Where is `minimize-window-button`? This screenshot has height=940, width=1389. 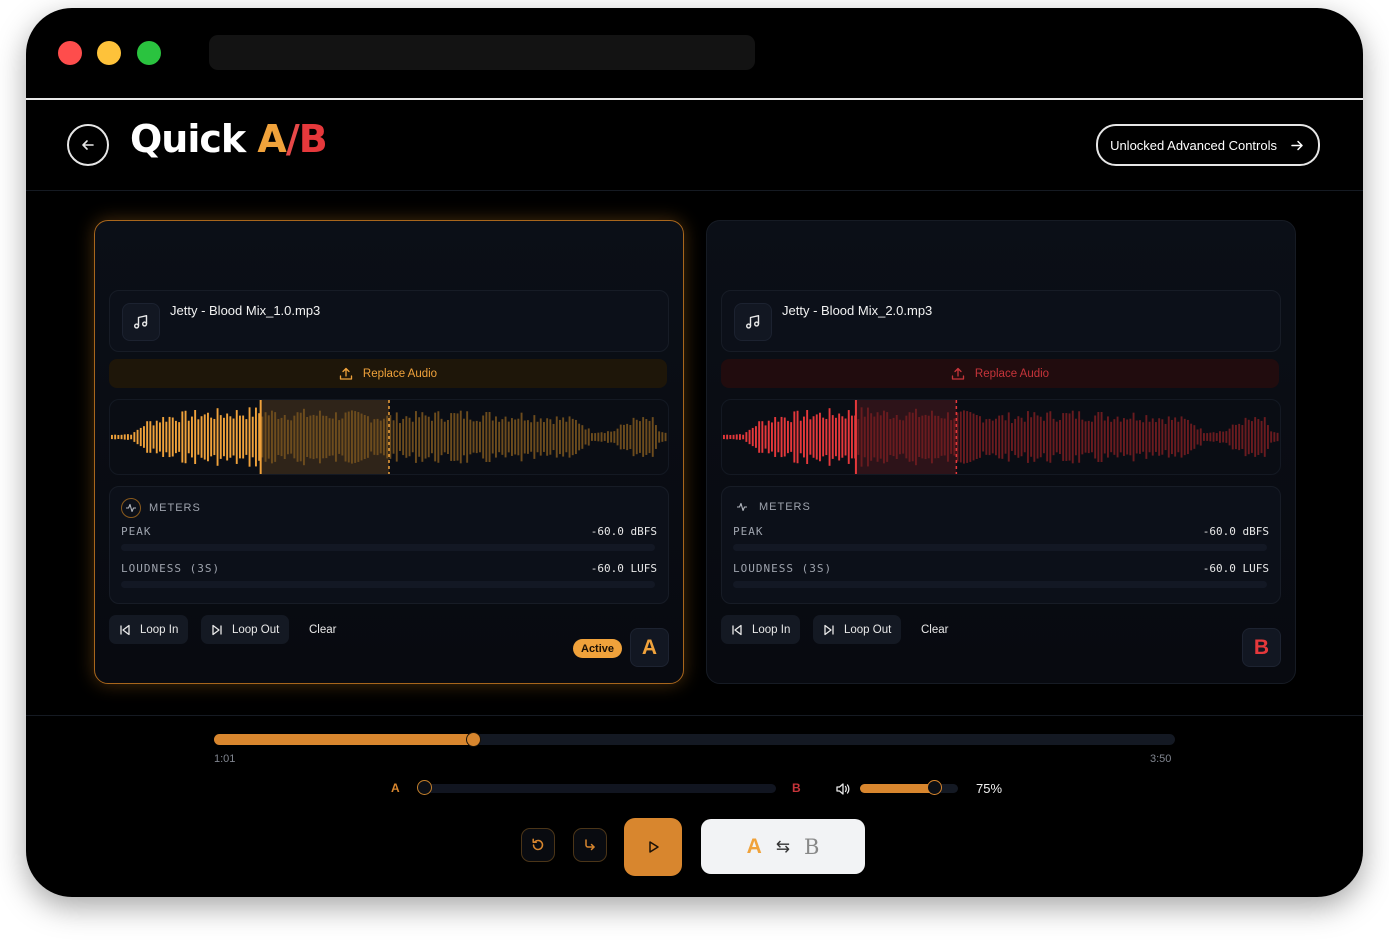 minimize-window-button is located at coordinates (109, 53).